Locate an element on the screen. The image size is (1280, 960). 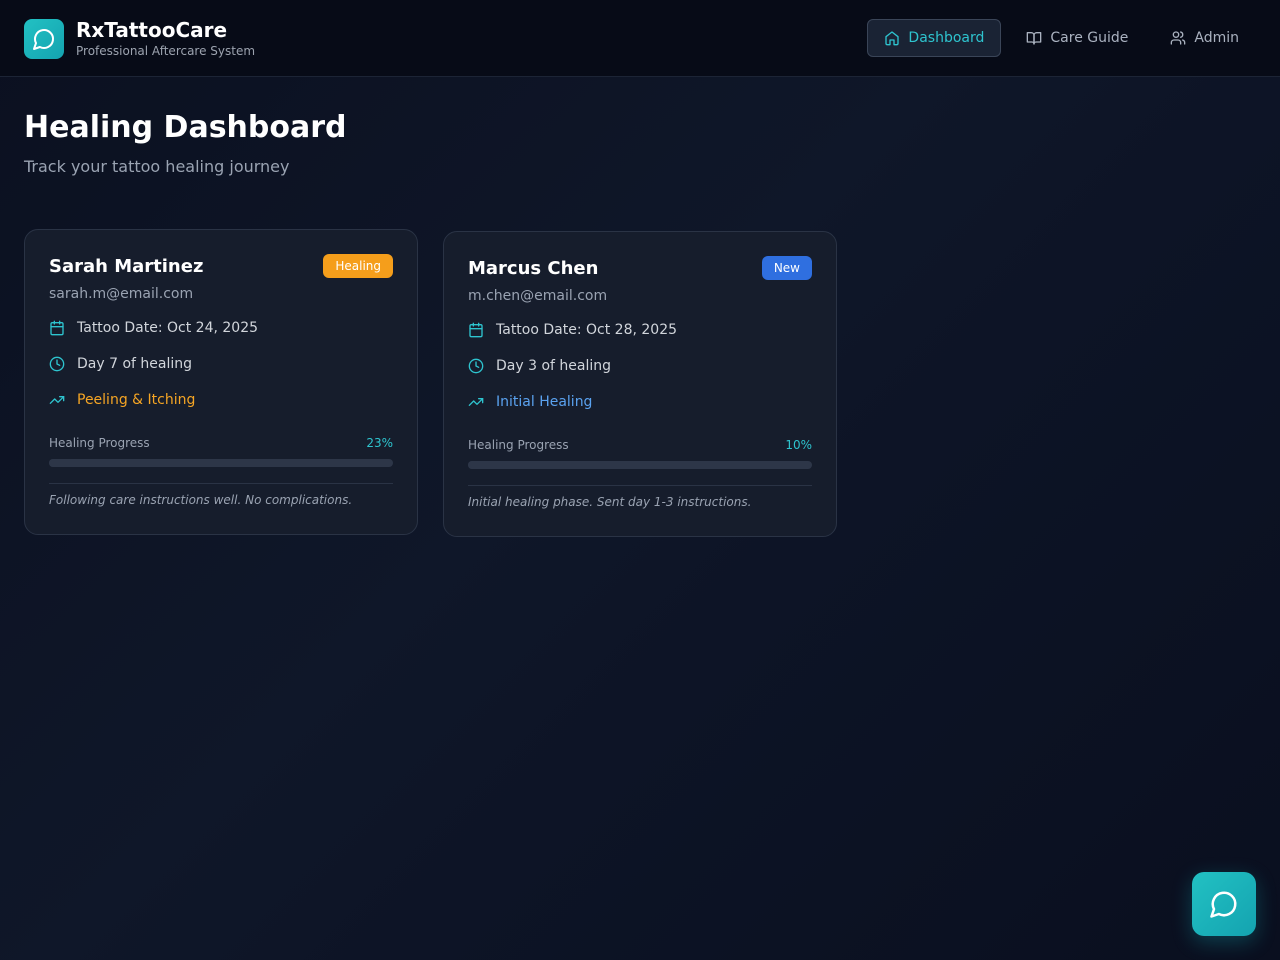
home-icon is located at coordinates (892, 38).